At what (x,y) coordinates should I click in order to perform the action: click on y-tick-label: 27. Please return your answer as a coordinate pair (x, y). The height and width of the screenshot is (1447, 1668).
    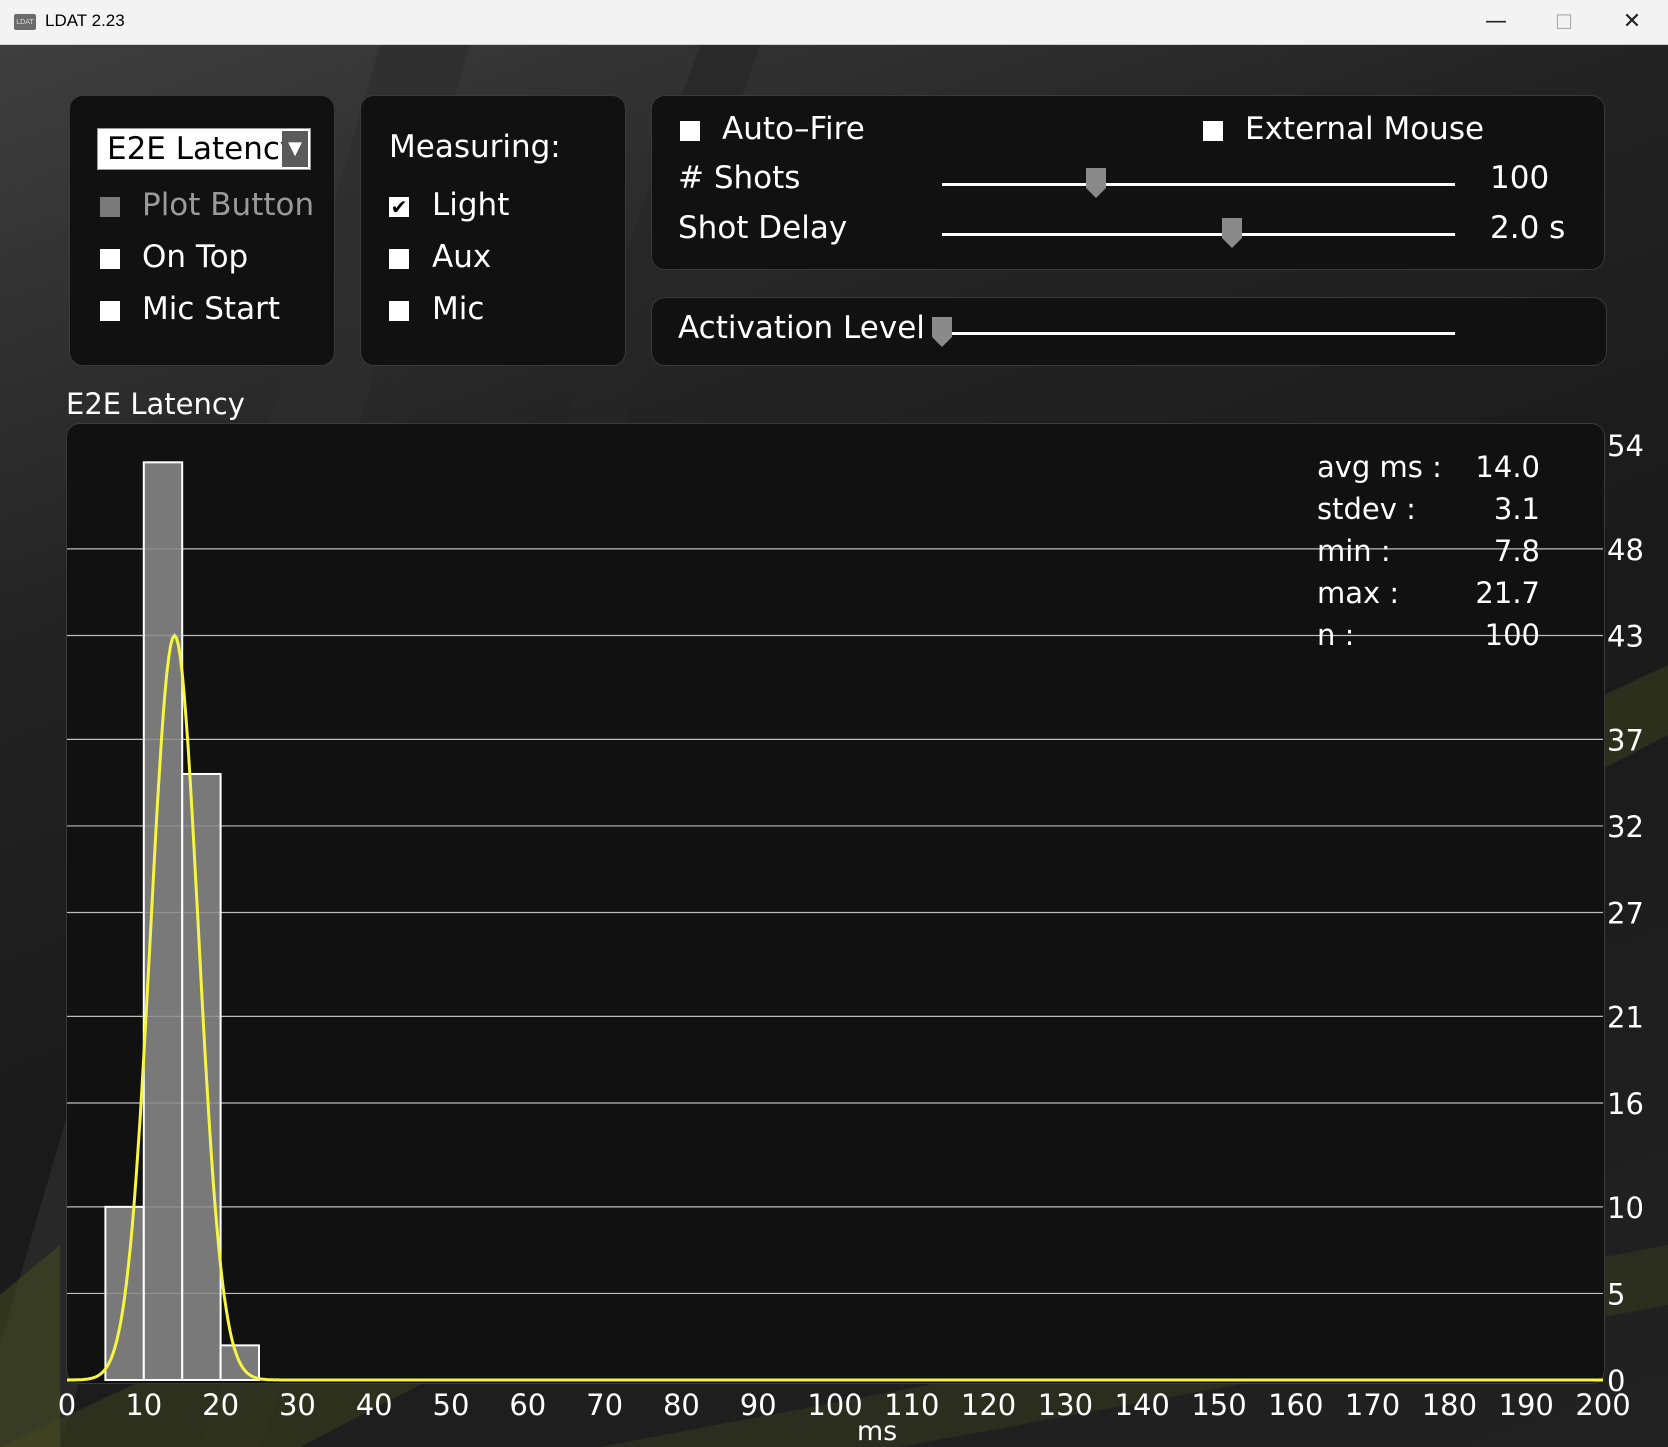
    Looking at the image, I should click on (1625, 914).